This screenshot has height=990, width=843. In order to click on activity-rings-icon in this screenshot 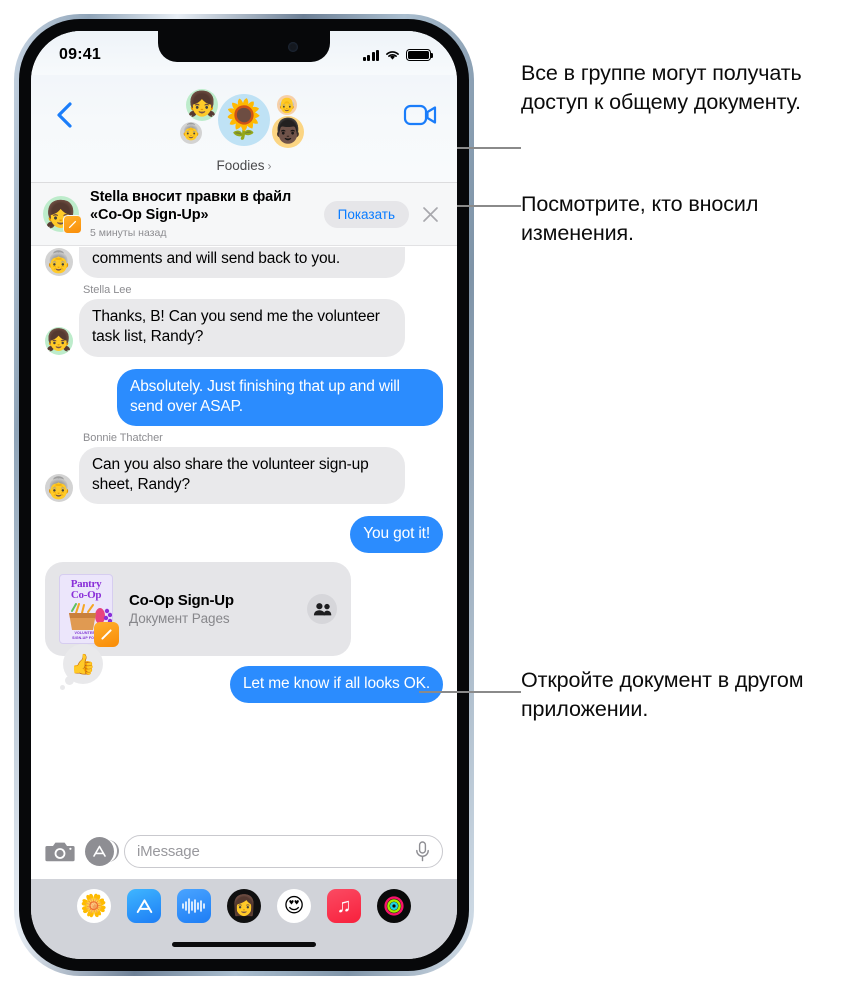, I will do `click(394, 906)`.